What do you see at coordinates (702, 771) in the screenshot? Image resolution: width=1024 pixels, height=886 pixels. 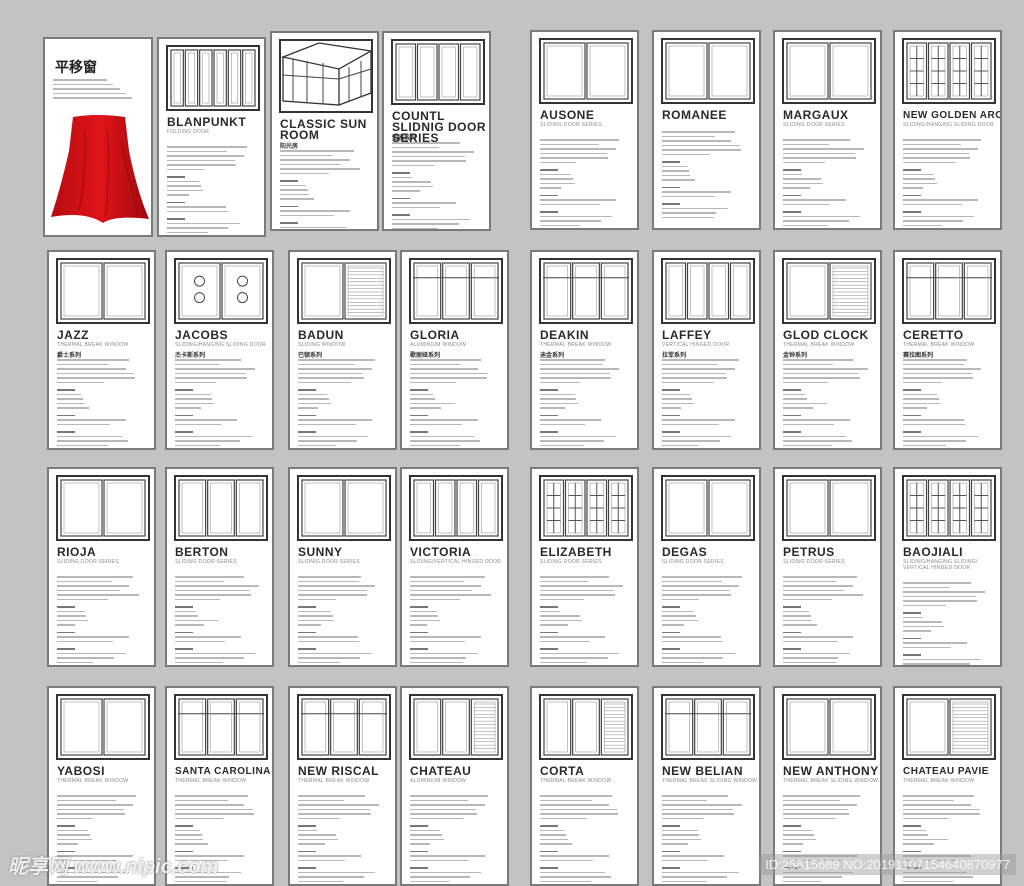 I see `product-title: NEW BELIAN` at bounding box center [702, 771].